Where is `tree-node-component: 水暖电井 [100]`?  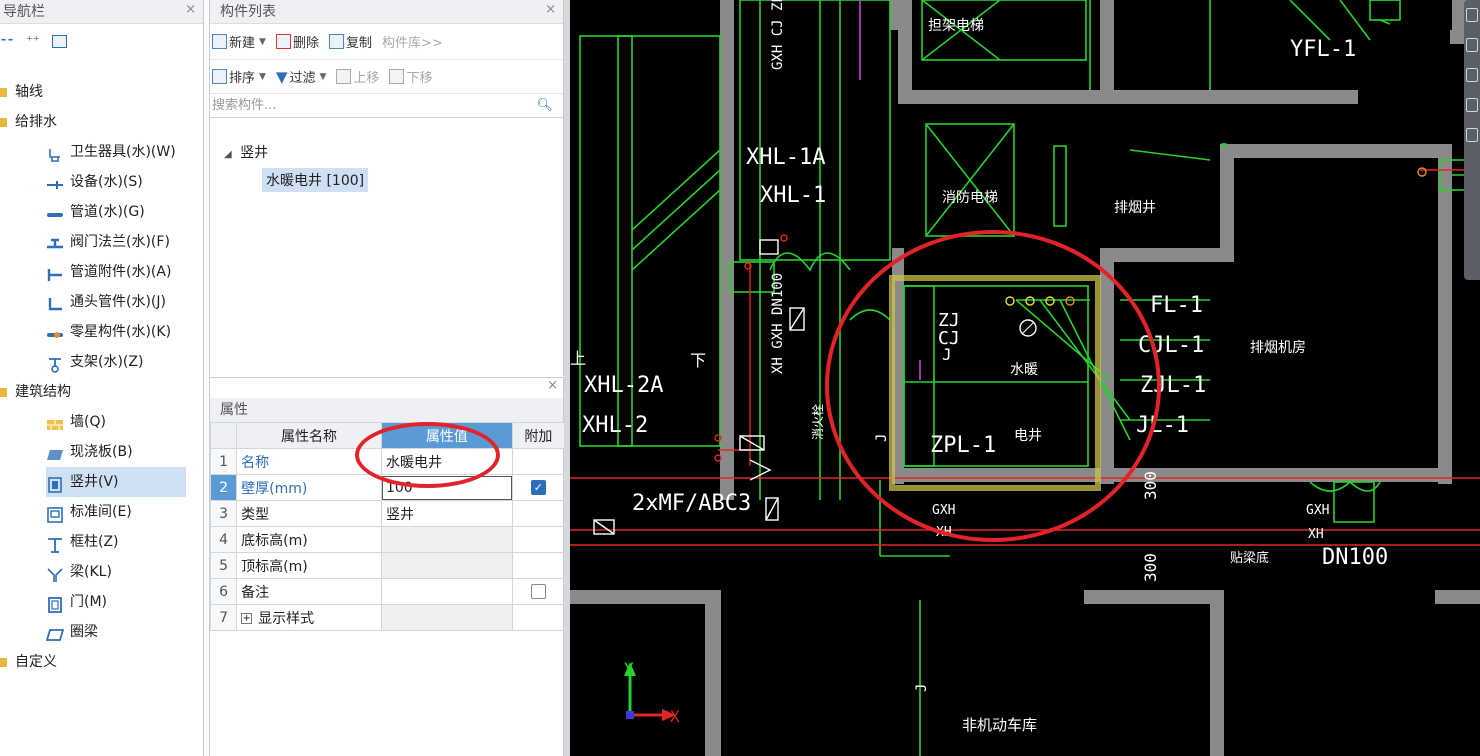
tree-node-component: 水暖电井 [100] is located at coordinates (315, 180).